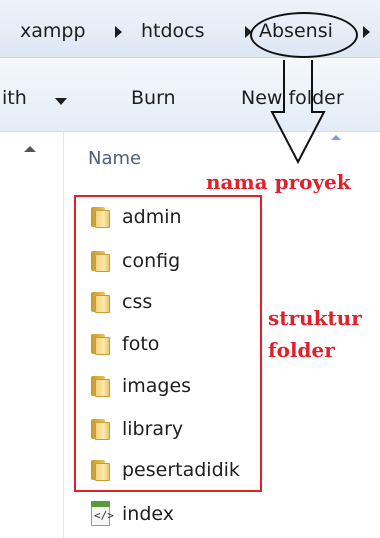 The image size is (380, 538). What do you see at coordinates (278, 182) in the screenshot?
I see `annotation-project-name: nama proyek` at bounding box center [278, 182].